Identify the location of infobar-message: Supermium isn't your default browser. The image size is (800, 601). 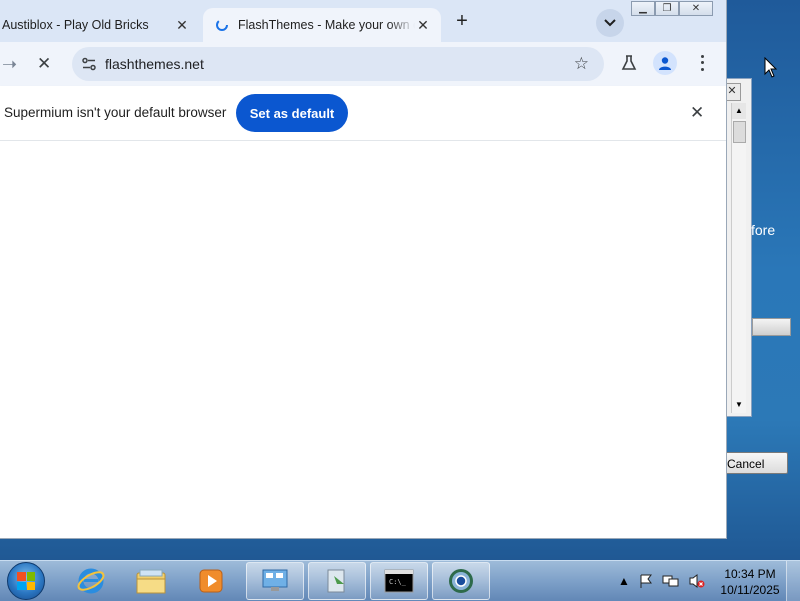
(115, 112).